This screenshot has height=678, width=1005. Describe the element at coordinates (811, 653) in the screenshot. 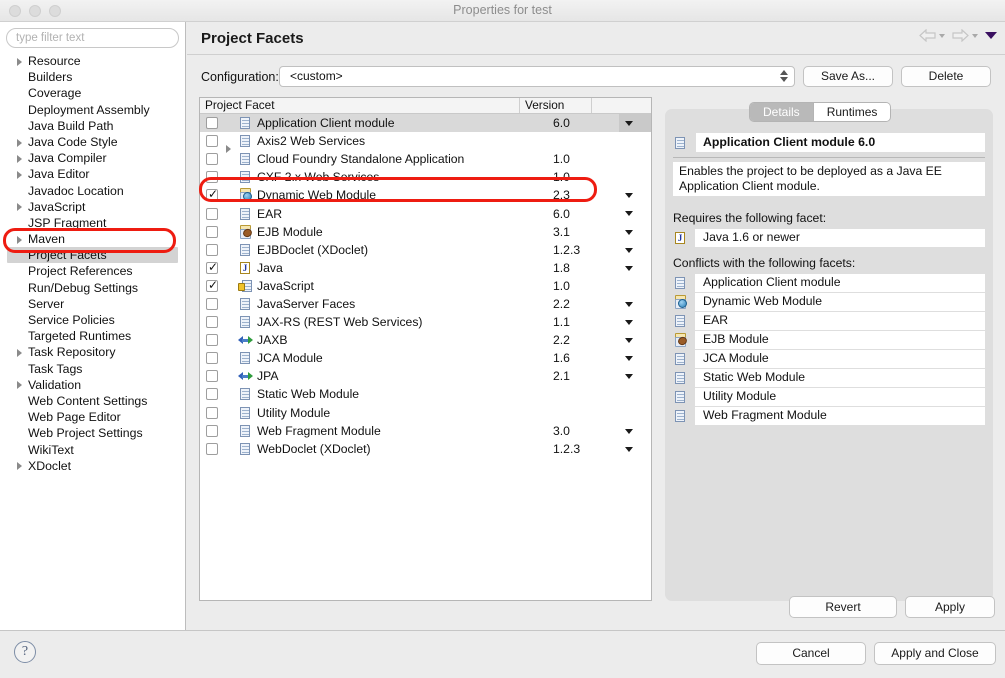

I see `cancel-button: Cancel` at that location.